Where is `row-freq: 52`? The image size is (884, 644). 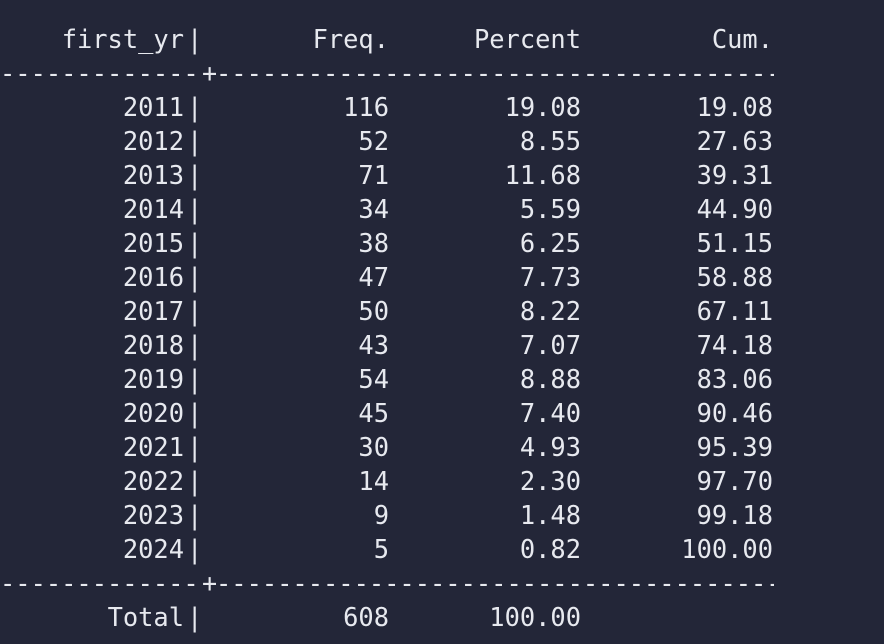
row-freq: 52 is located at coordinates (373, 141).